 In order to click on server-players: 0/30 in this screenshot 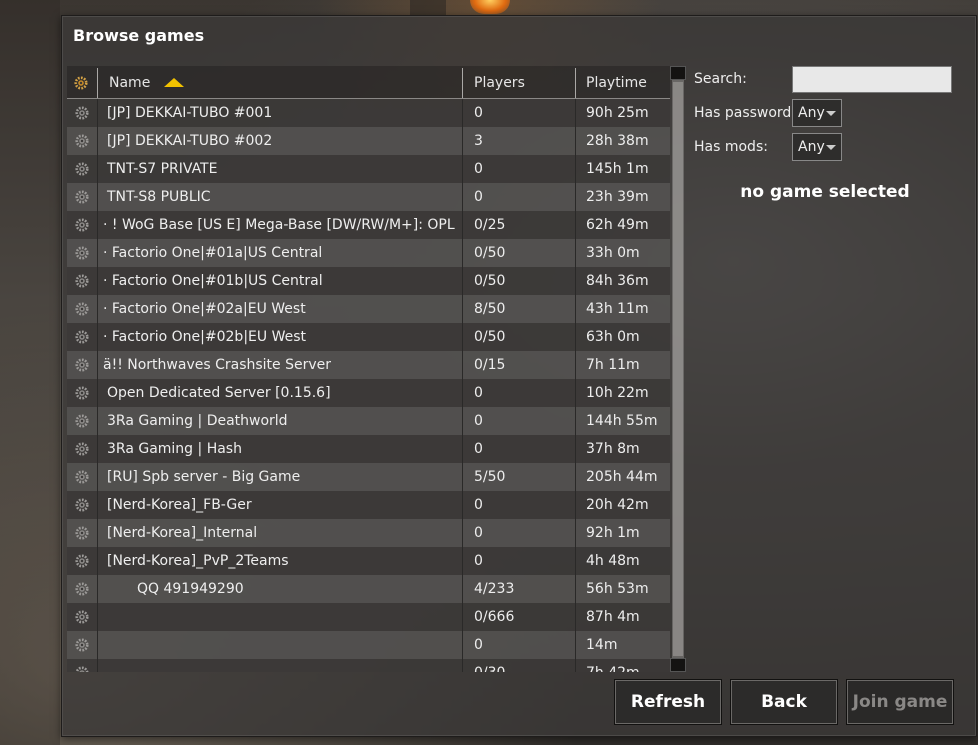, I will do `click(529, 665)`.